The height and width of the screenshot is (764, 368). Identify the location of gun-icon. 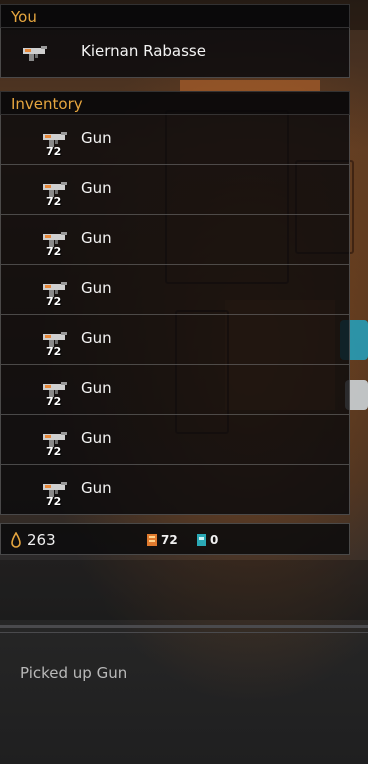
(35, 53).